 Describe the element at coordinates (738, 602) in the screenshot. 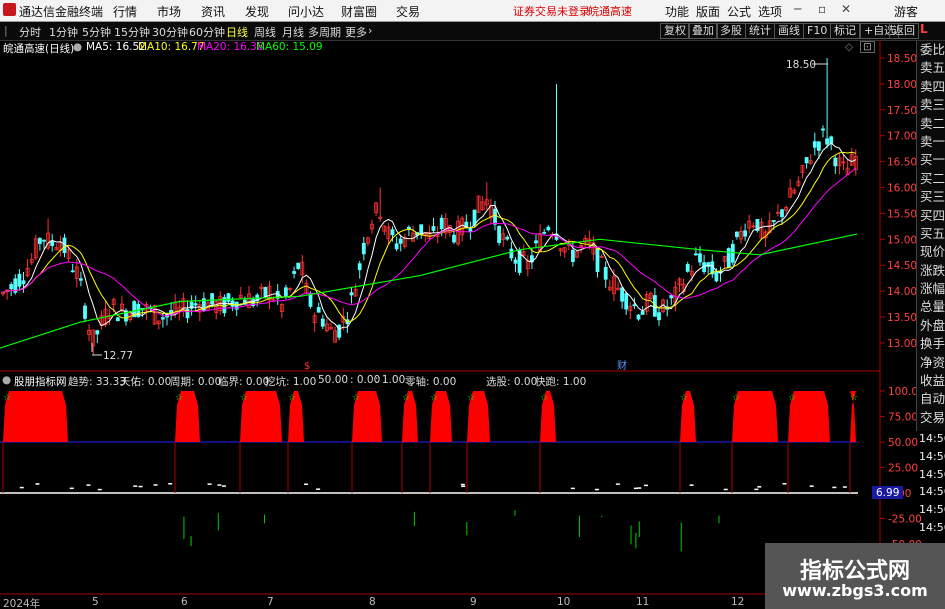

I see `date-label: 12` at that location.